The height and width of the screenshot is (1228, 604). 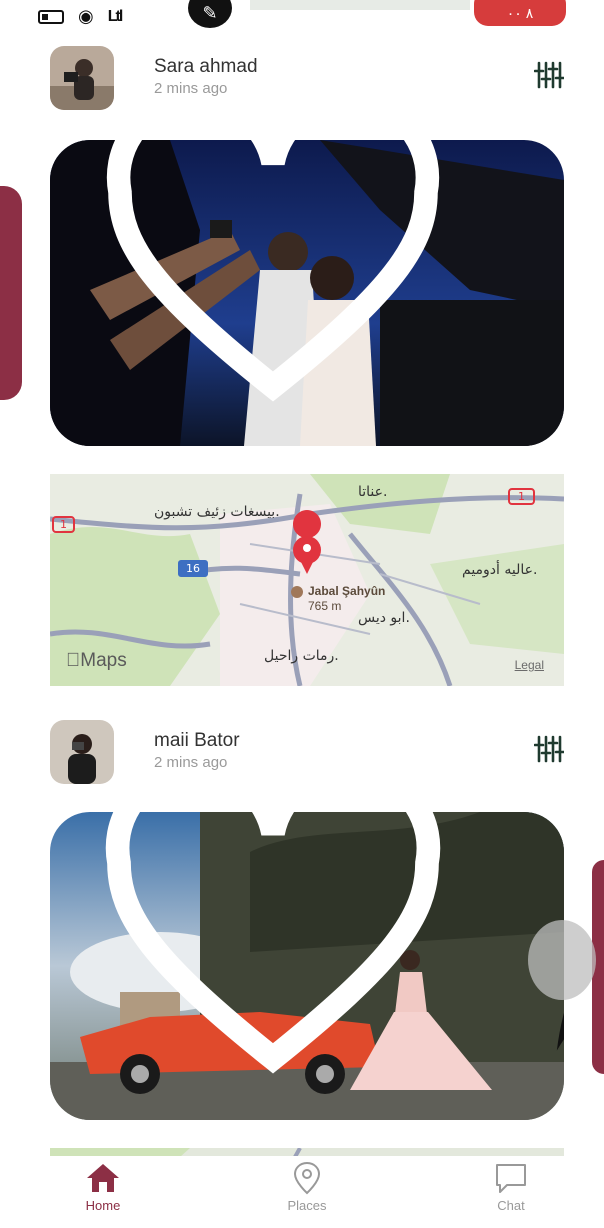 I want to click on map-place-elevation: 765 m, so click(x=325, y=606).